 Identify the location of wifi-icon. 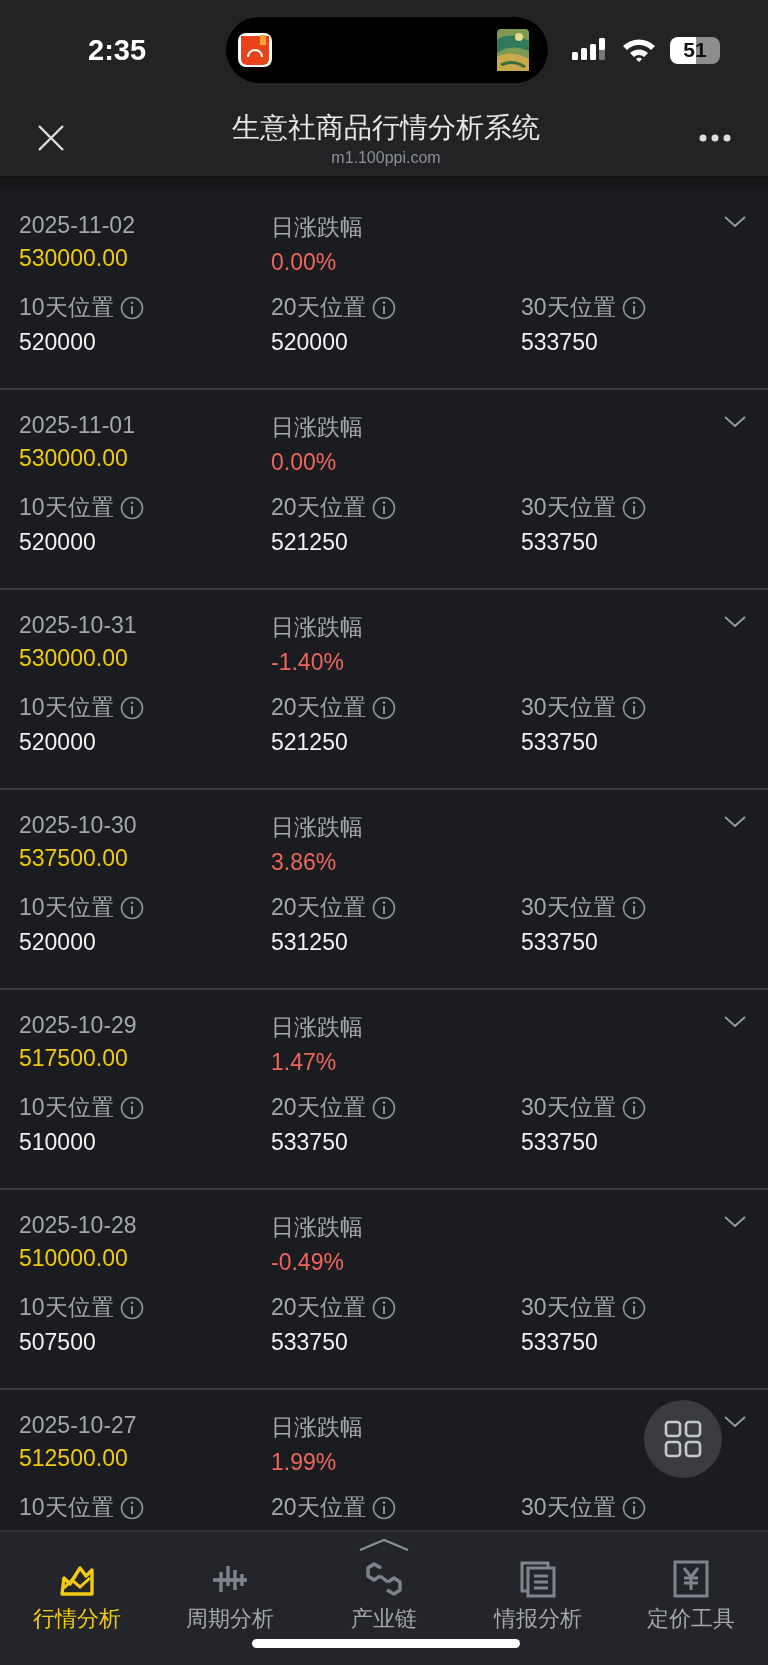
(639, 50).